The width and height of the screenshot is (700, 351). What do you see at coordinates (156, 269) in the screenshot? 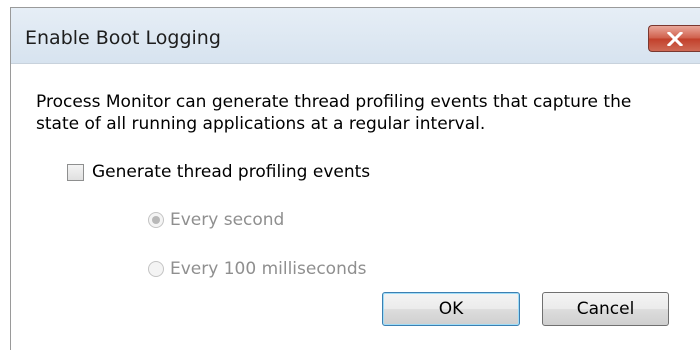
I see `every-100ms-radio` at bounding box center [156, 269].